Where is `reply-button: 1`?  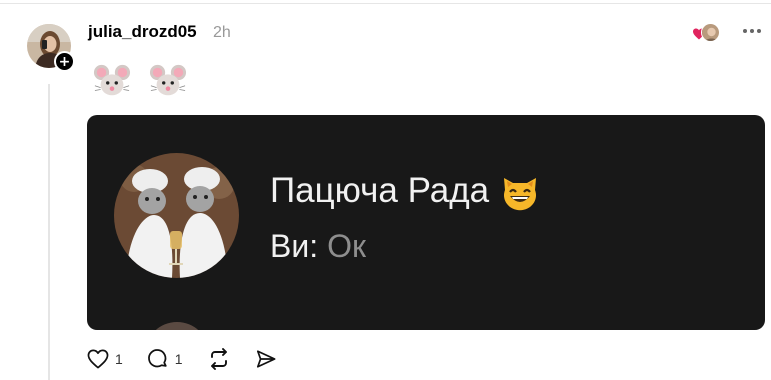
reply-button: 1 is located at coordinates (165, 359).